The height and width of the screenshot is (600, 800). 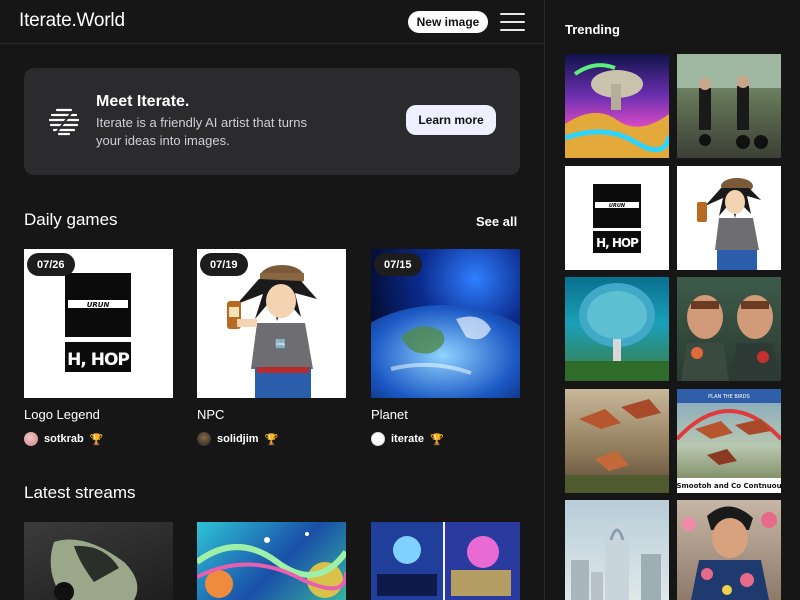 I want to click on game-author: solidjim 🏆, so click(x=237, y=439).